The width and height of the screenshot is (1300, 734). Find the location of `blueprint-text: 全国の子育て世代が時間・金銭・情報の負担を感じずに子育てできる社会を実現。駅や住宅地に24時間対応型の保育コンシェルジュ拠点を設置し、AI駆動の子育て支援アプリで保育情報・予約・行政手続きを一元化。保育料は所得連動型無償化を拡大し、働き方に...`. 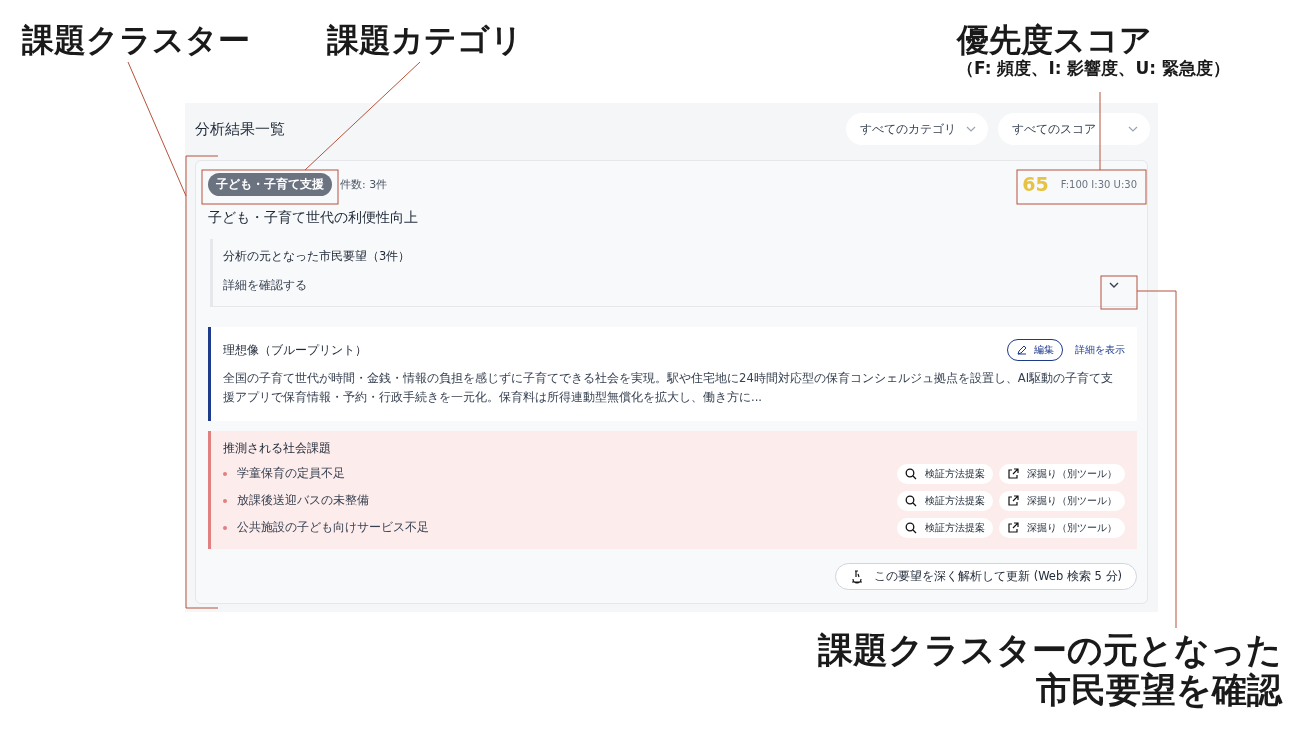

blueprint-text: 全国の子育て世代が時間・金銭・情報の負担を感じずに子育てできる社会を実現。駅や住宅地に24時間対応型の保育コンシェルジュ拠点を設置し、AI駆動の子育て支援アプリで保育情報・予約・行政手続きを一元化。保育料は所得連動型無償化を拡大し、働き方に... is located at coordinates (669, 388).